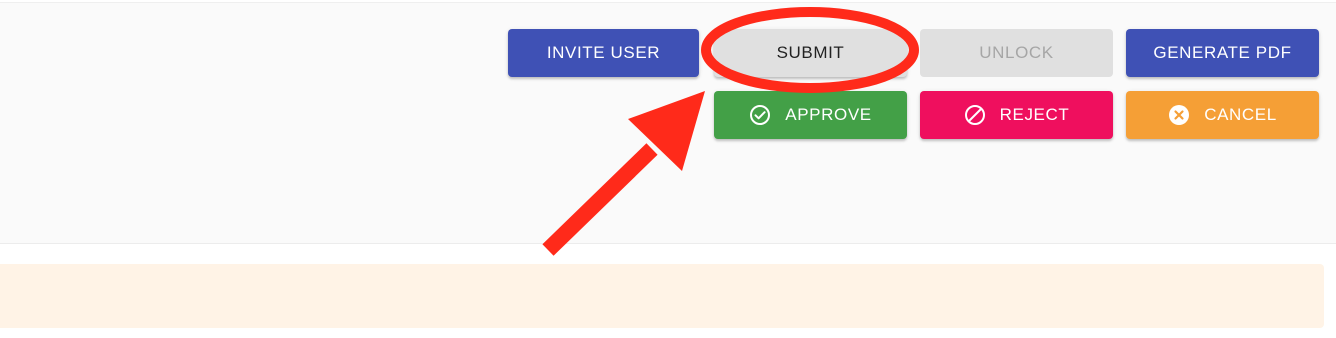  What do you see at coordinates (760, 115) in the screenshot?
I see `check-circle-icon` at bounding box center [760, 115].